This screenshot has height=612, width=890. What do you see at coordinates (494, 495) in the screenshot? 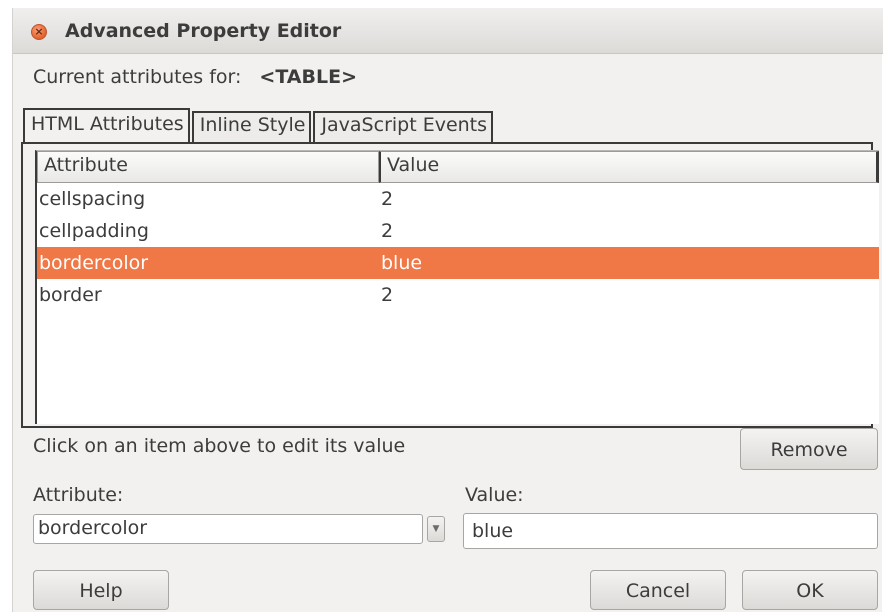
I see `value-label: Value:` at bounding box center [494, 495].